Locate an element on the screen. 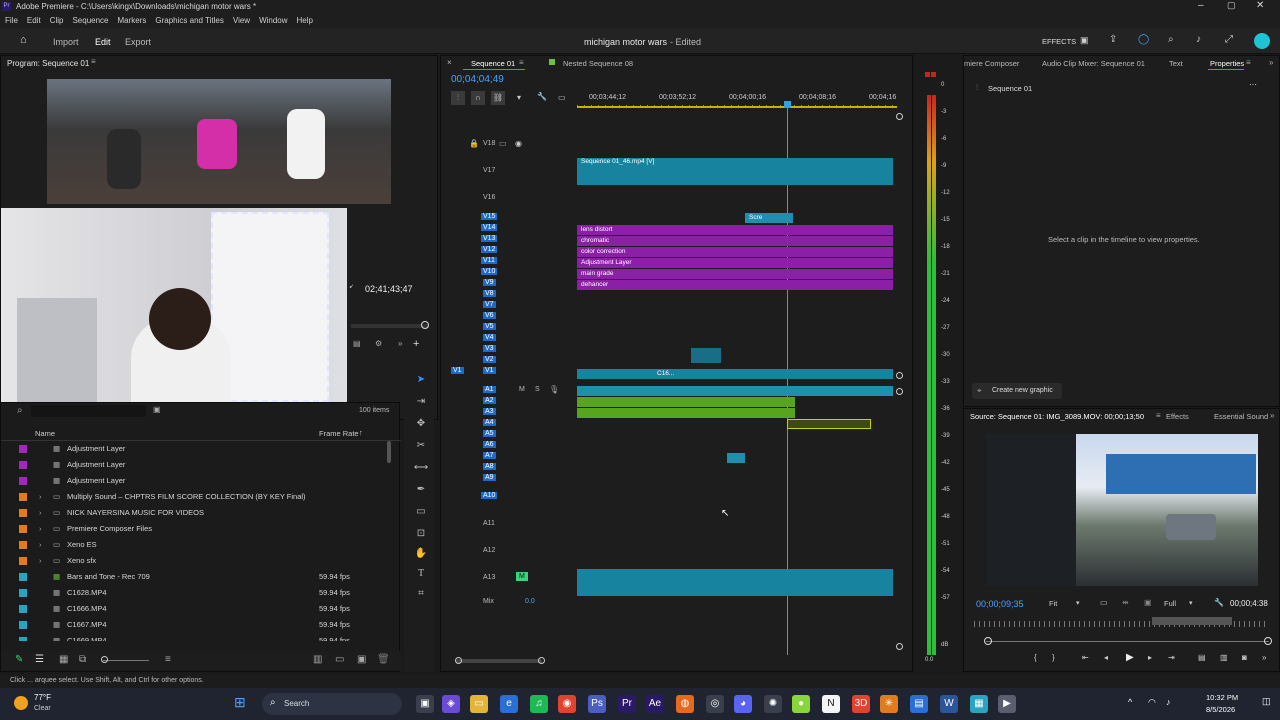  zoom-handle-left is located at coordinates (458, 660).